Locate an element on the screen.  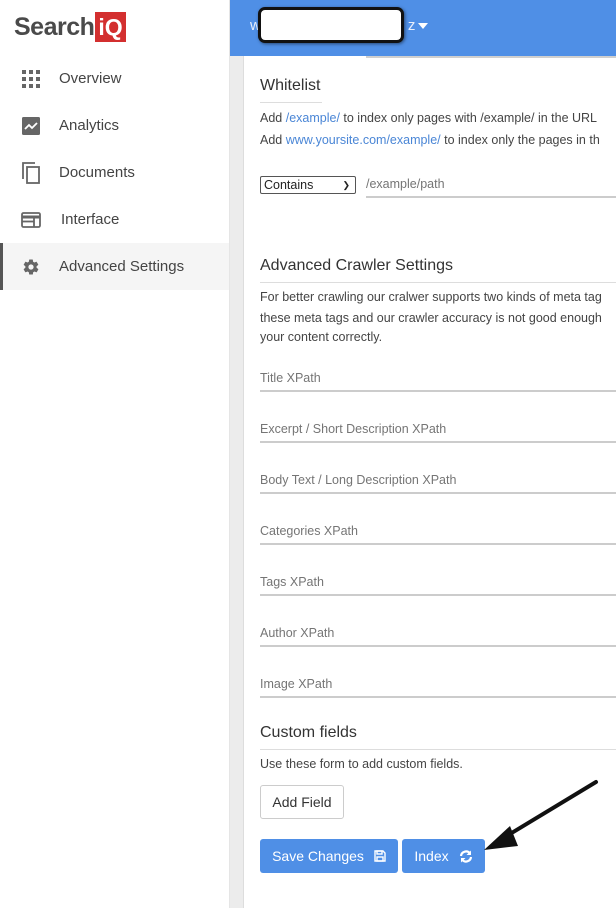
add-field-button: Add Field is located at coordinates (302, 802).